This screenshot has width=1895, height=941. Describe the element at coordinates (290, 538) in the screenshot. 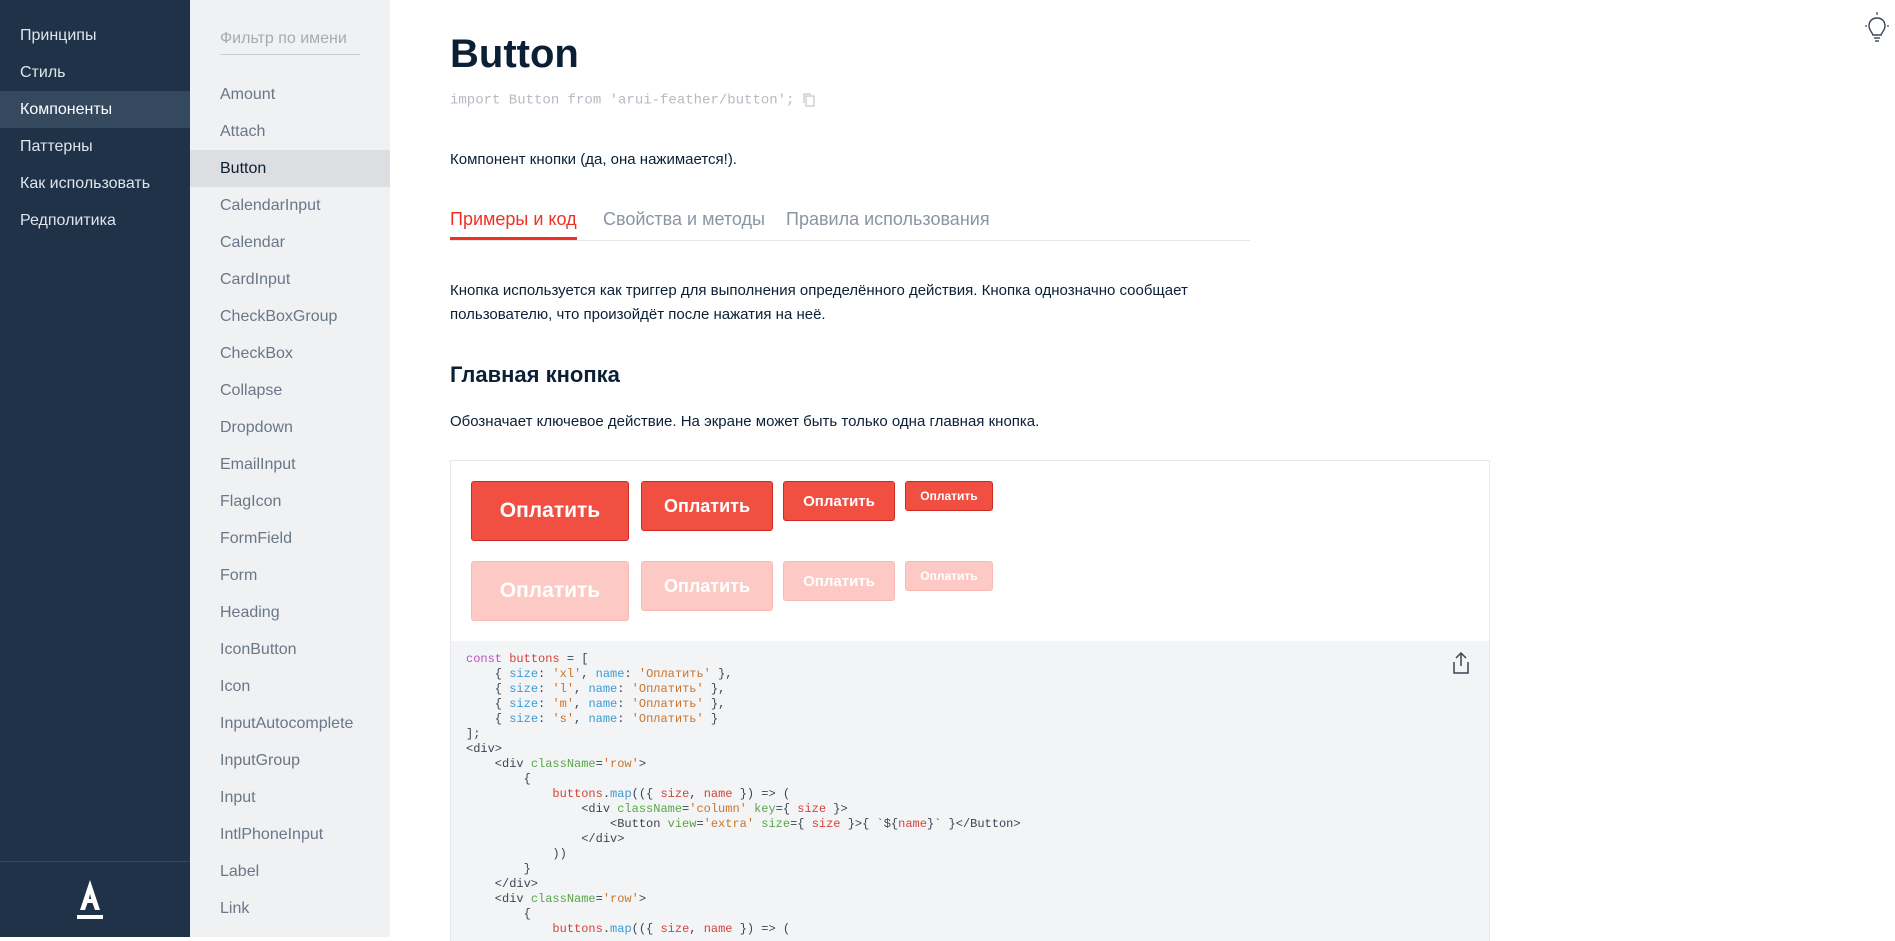

I see `component-item-formfield: FormField` at that location.